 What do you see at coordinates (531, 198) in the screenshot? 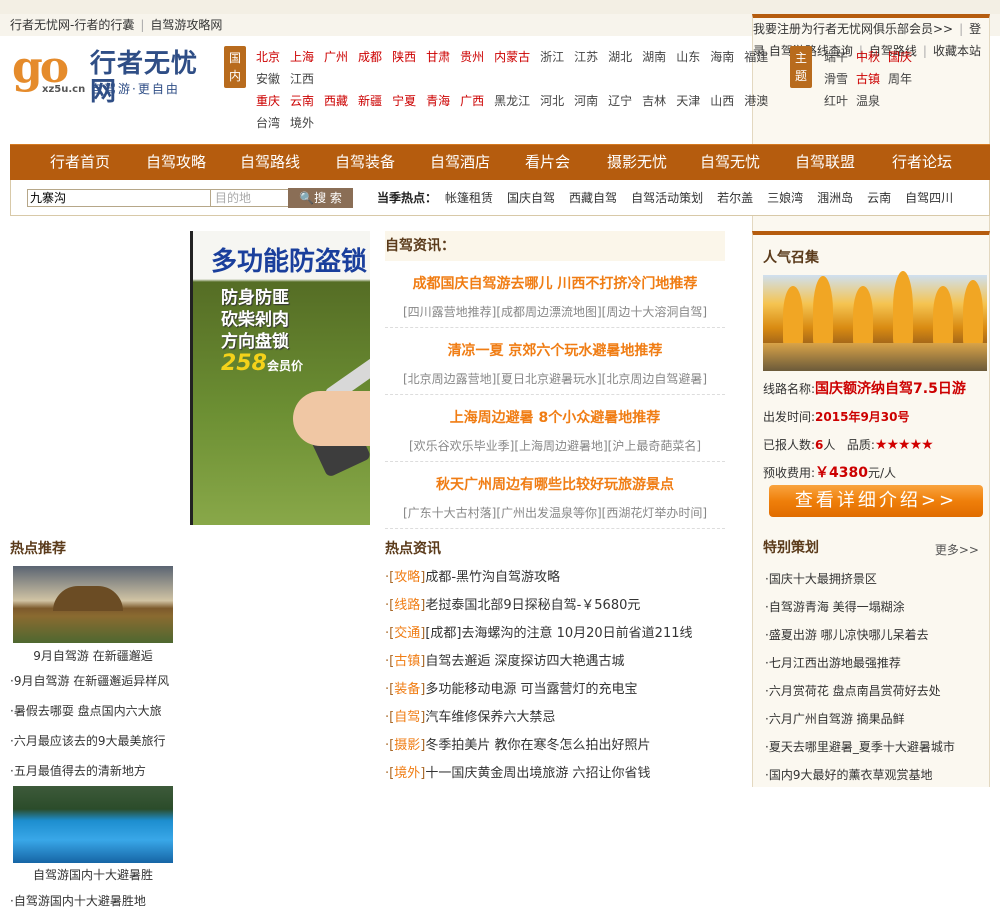
I see `hot-topic-link: 国庆自驾` at bounding box center [531, 198].